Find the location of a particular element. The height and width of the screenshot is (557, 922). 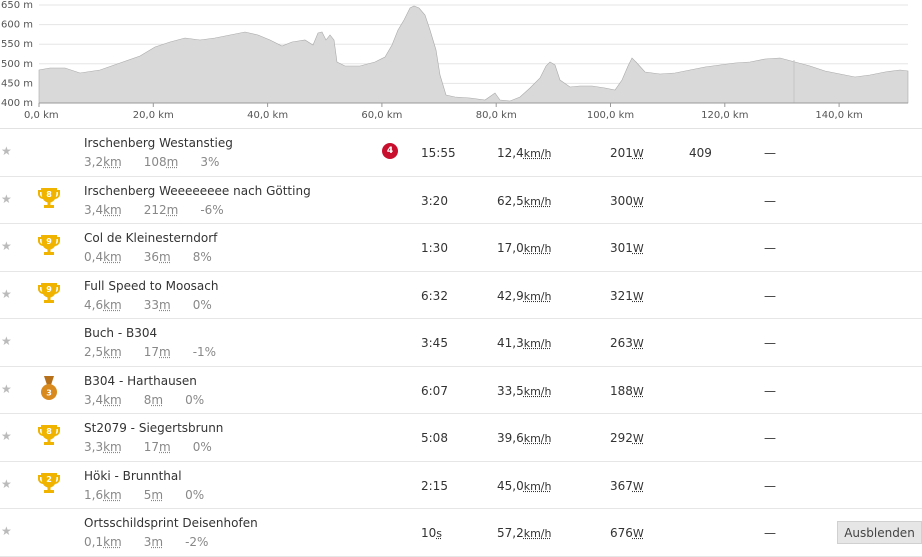

trophy-icon: 8 is located at coordinates (49, 436).